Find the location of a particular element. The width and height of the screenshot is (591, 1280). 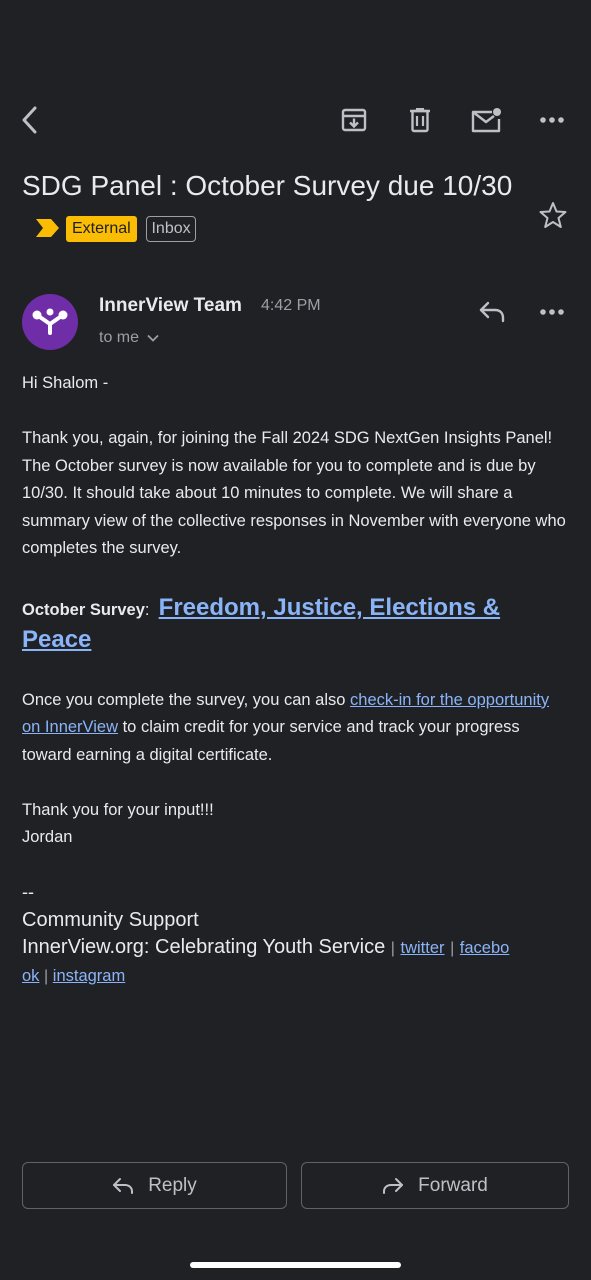

subject-text: SDG Panel : October Survey due 10/30 is located at coordinates (267, 185).